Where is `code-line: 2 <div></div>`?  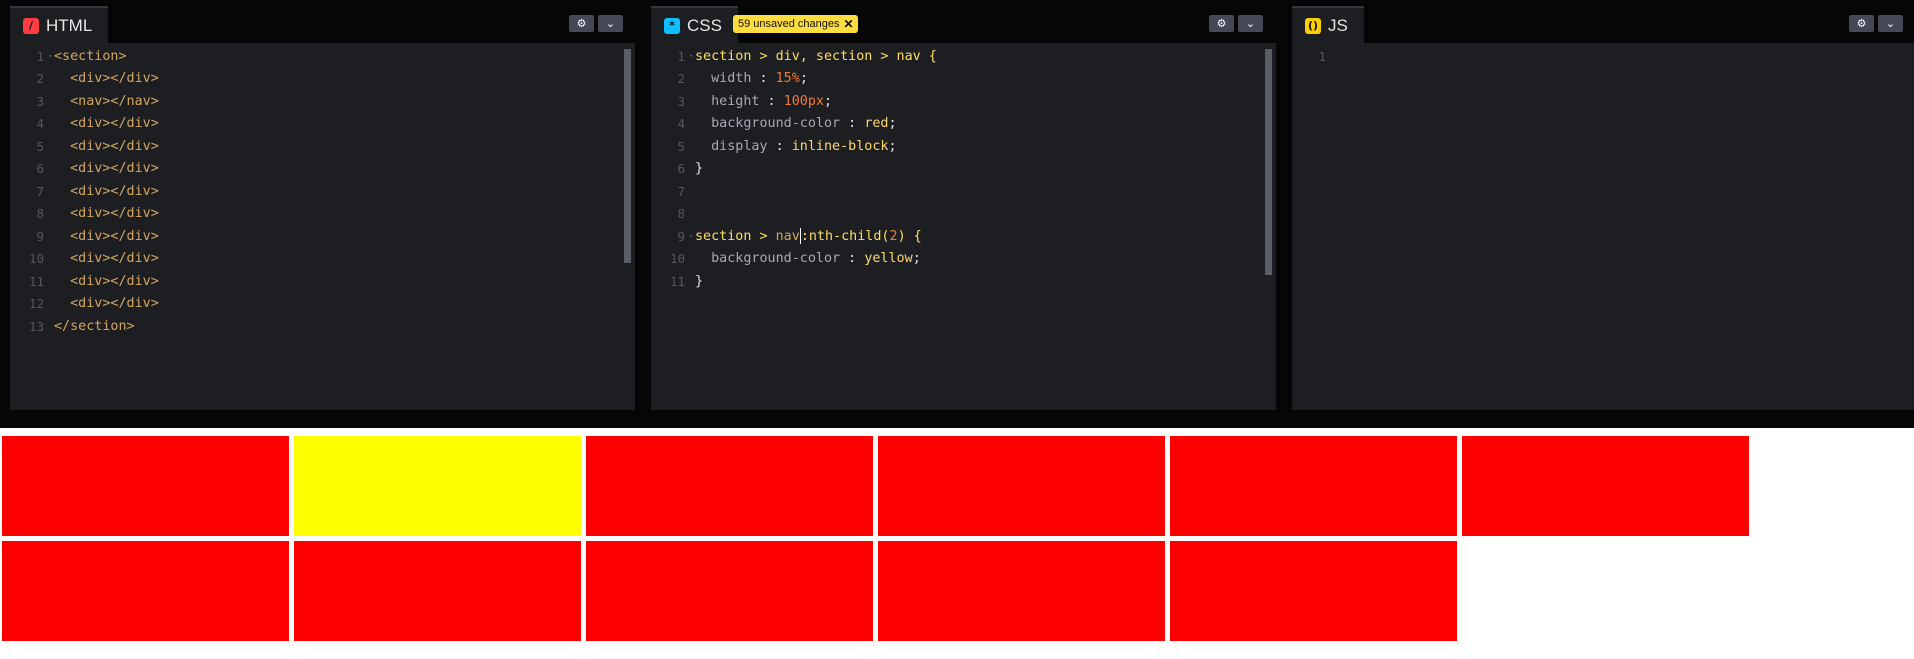
code-line: 2 <div></div> is located at coordinates (84, 79).